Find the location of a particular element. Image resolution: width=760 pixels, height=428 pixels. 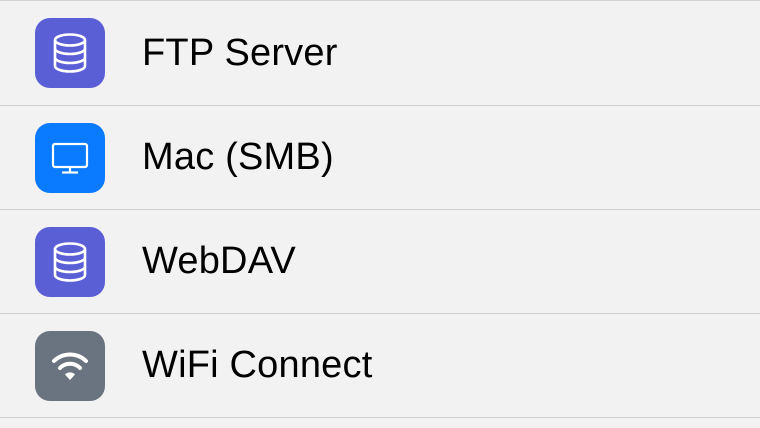

item-label: Mac (SMB) is located at coordinates (238, 157).